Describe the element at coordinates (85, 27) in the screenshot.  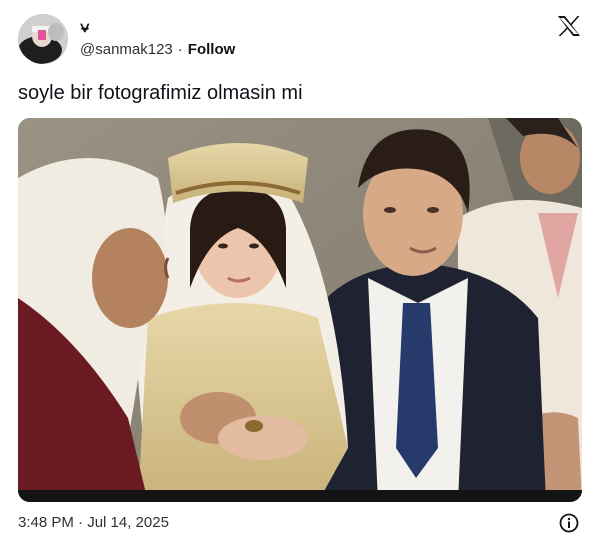
I see `display-name: ⍱` at that location.